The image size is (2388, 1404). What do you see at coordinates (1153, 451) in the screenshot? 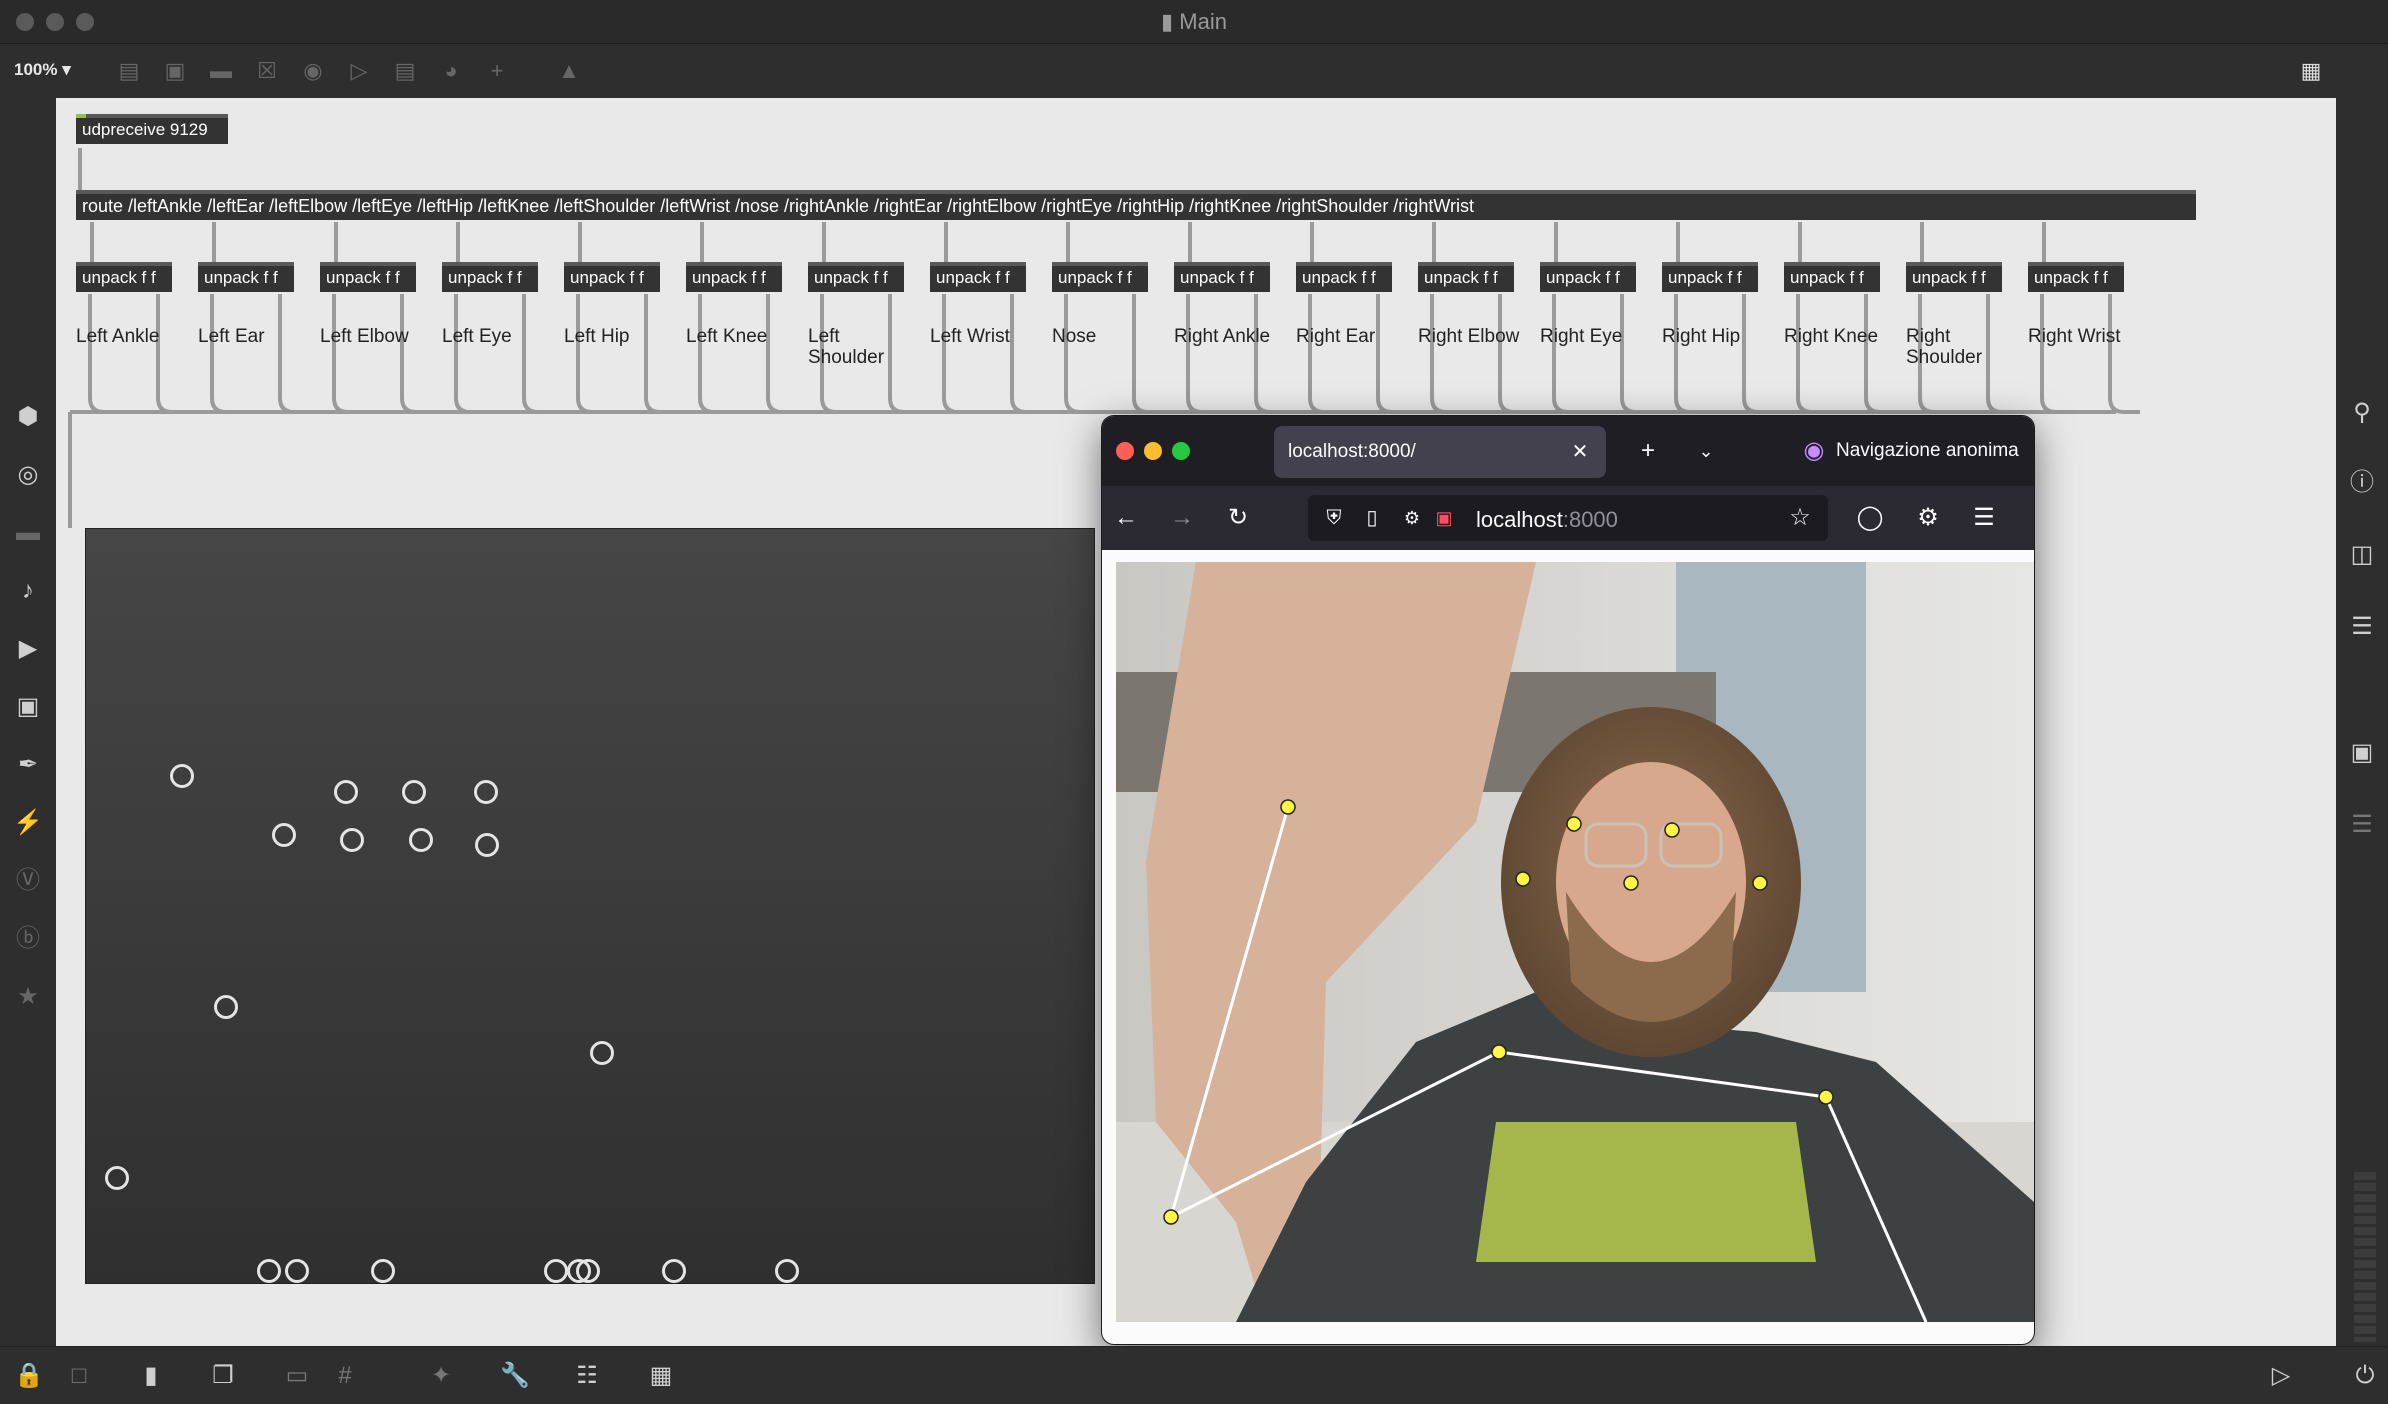
I see `browser-minimize-button` at bounding box center [1153, 451].